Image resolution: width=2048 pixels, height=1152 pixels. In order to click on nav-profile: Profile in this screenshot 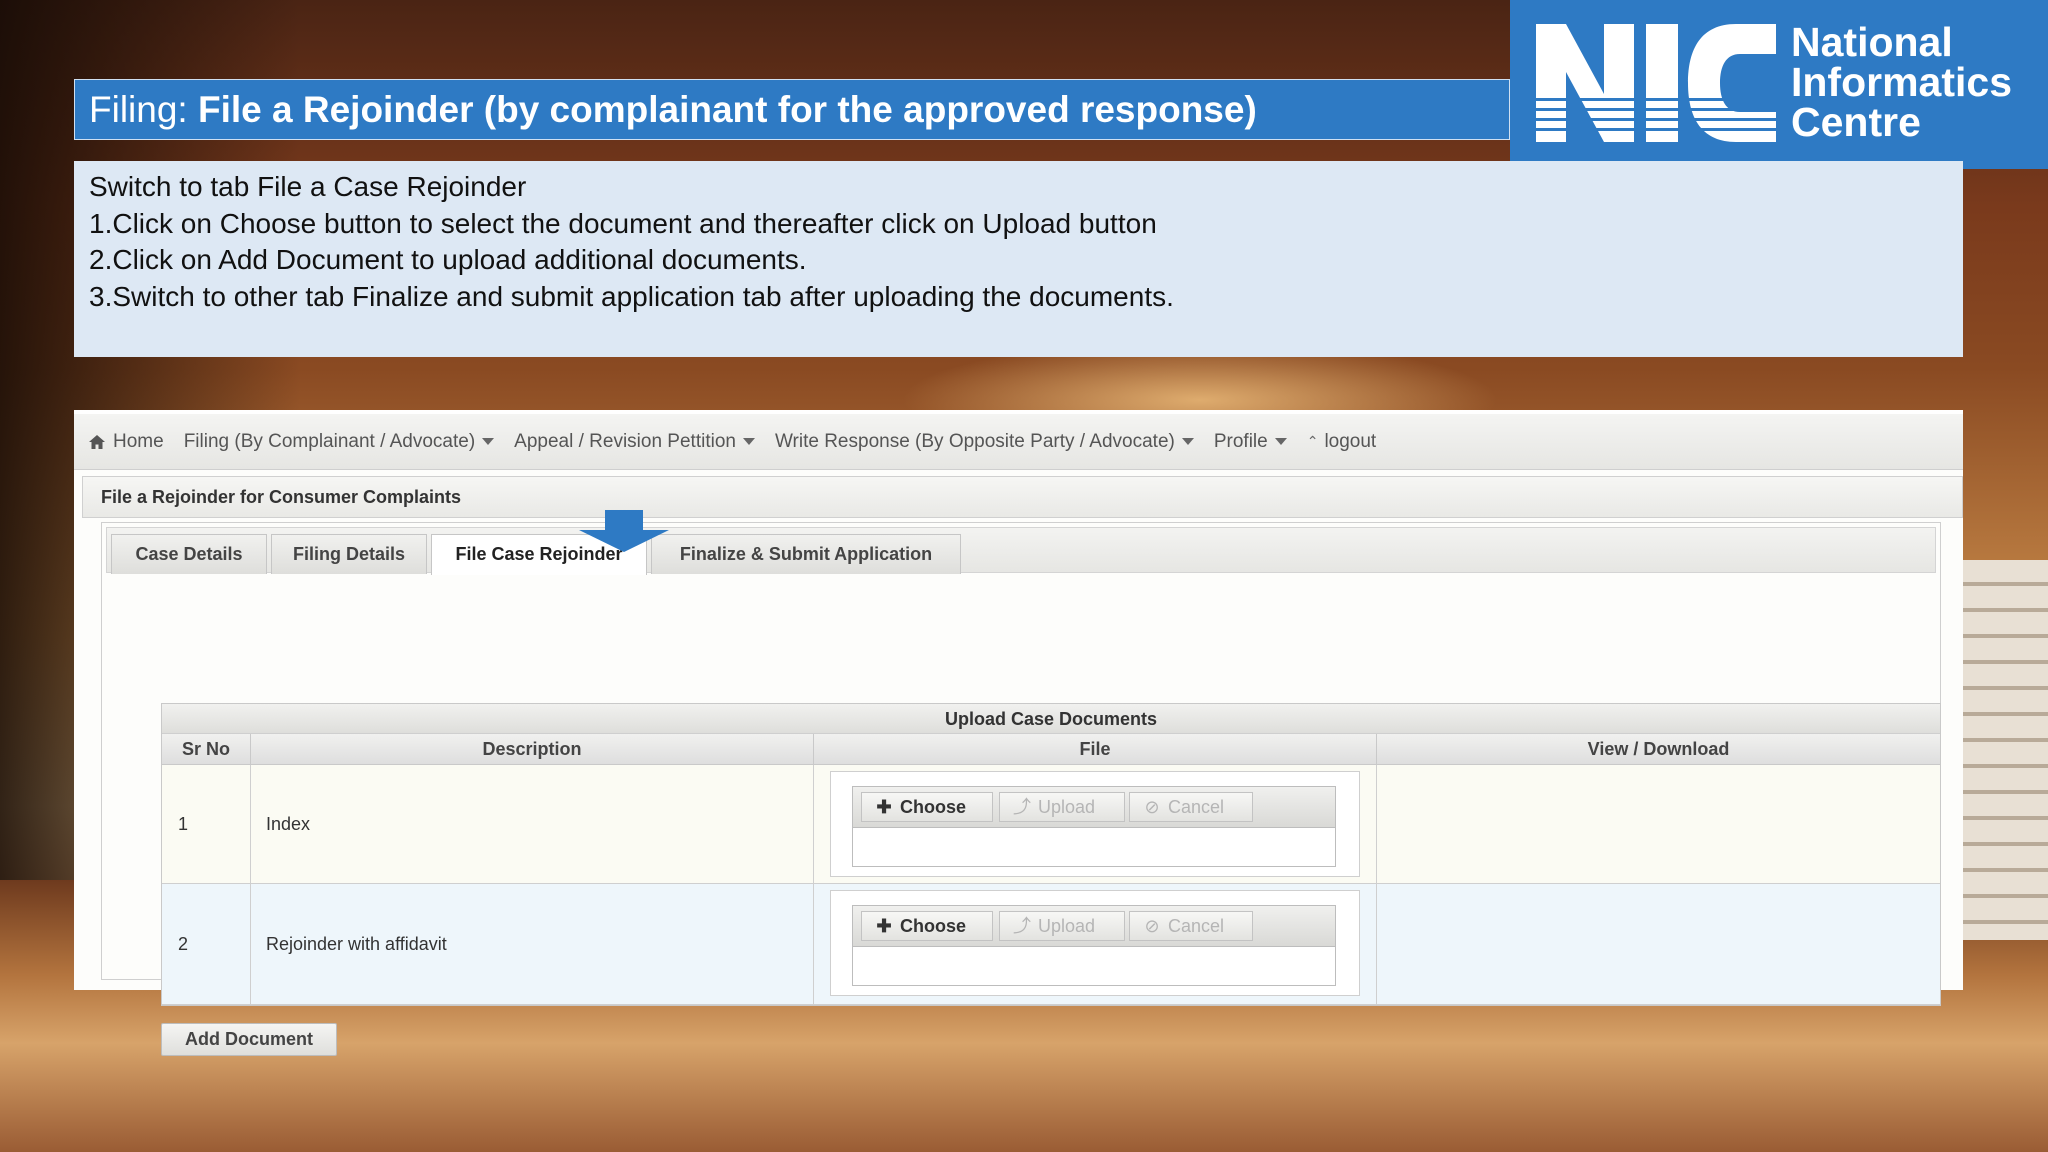, I will do `click(1250, 442)`.